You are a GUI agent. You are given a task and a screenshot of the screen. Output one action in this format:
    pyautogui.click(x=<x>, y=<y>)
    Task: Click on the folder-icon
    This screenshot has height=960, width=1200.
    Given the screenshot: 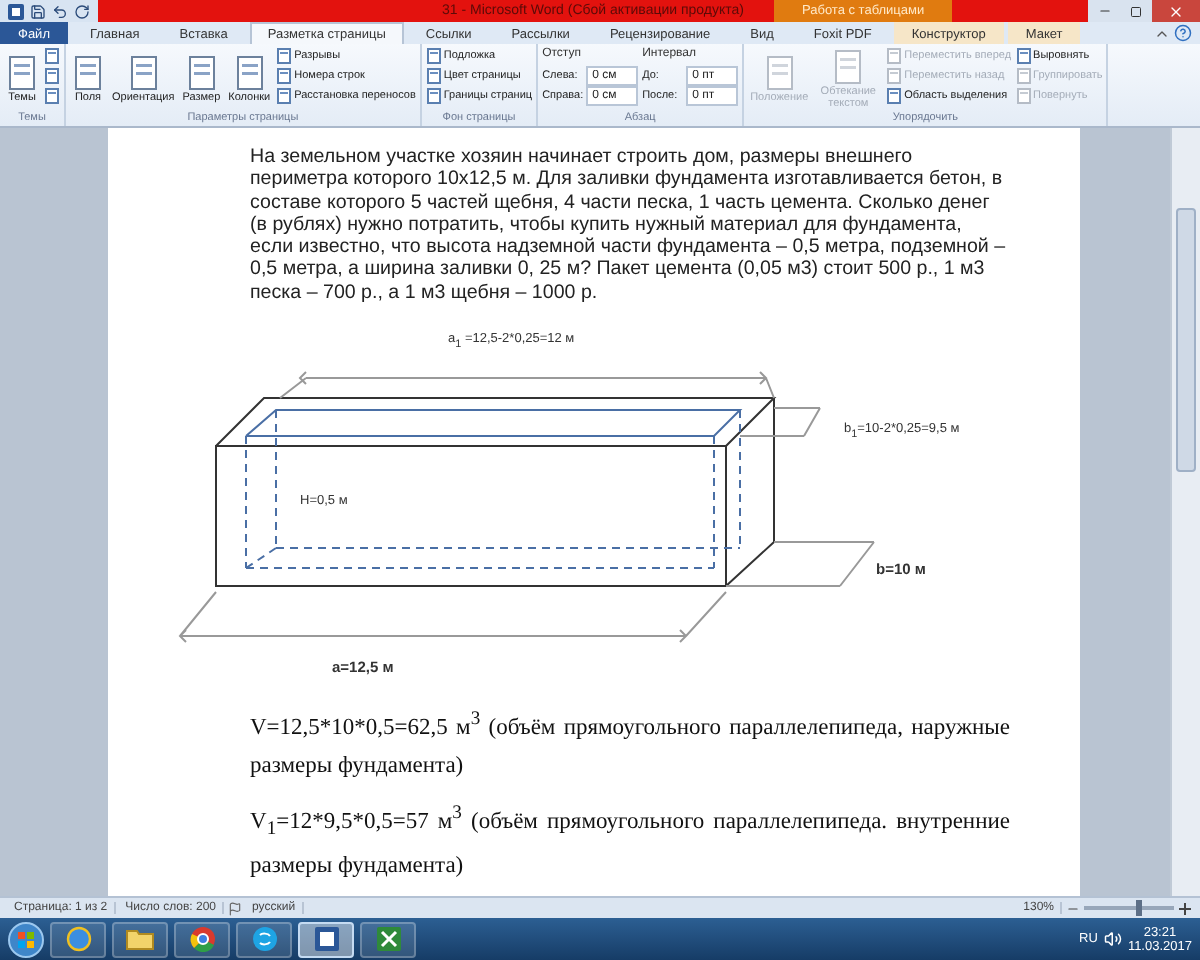 What is the action you would take?
    pyautogui.click(x=140, y=939)
    